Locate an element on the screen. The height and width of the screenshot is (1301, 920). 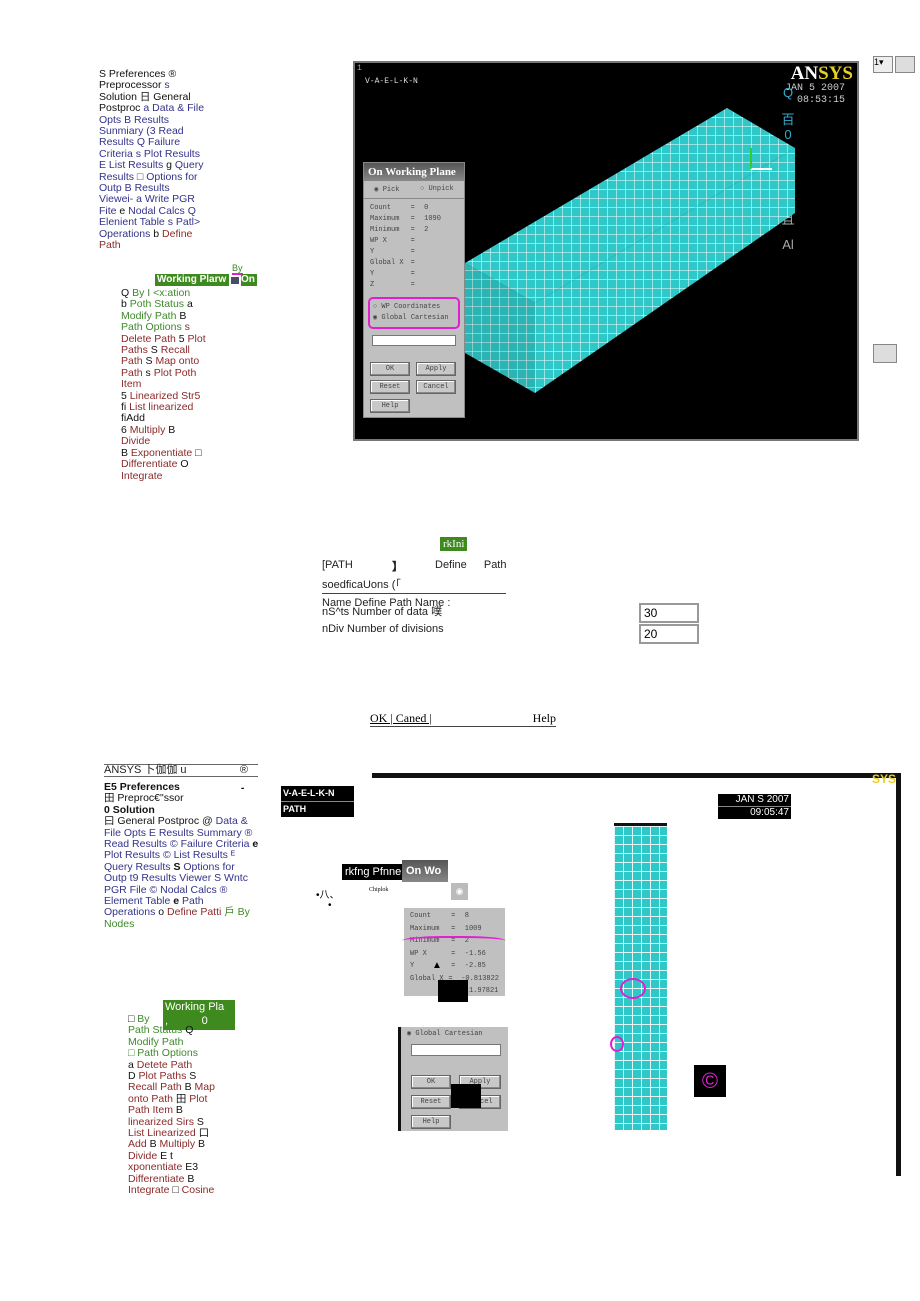
coordinate-options: ○ WP Coordinates ◉ Global Cartesian is located at coordinates (414, 313).